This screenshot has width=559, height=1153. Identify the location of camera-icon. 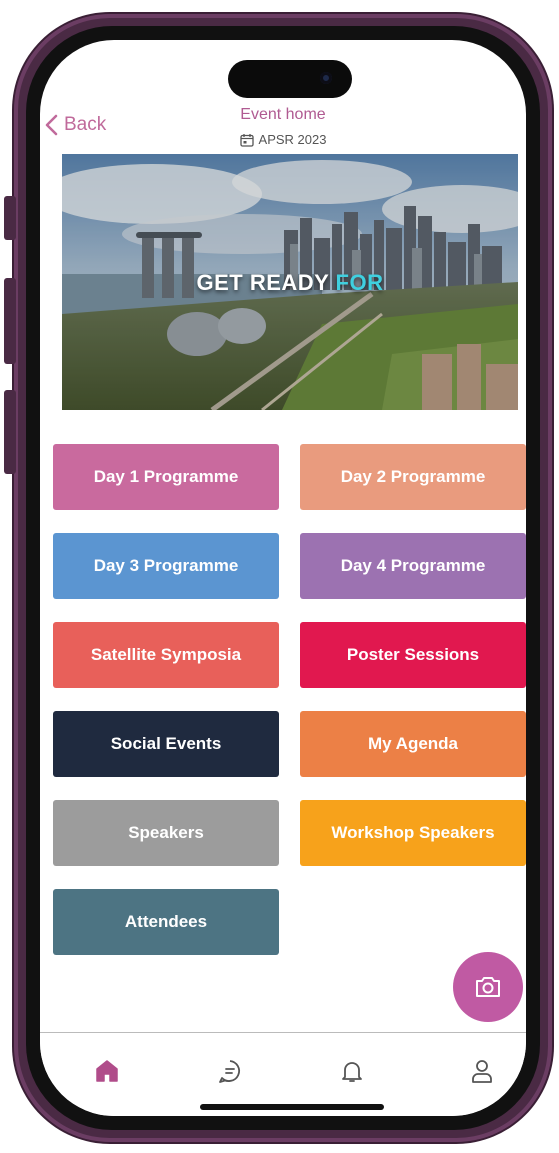
(488, 987).